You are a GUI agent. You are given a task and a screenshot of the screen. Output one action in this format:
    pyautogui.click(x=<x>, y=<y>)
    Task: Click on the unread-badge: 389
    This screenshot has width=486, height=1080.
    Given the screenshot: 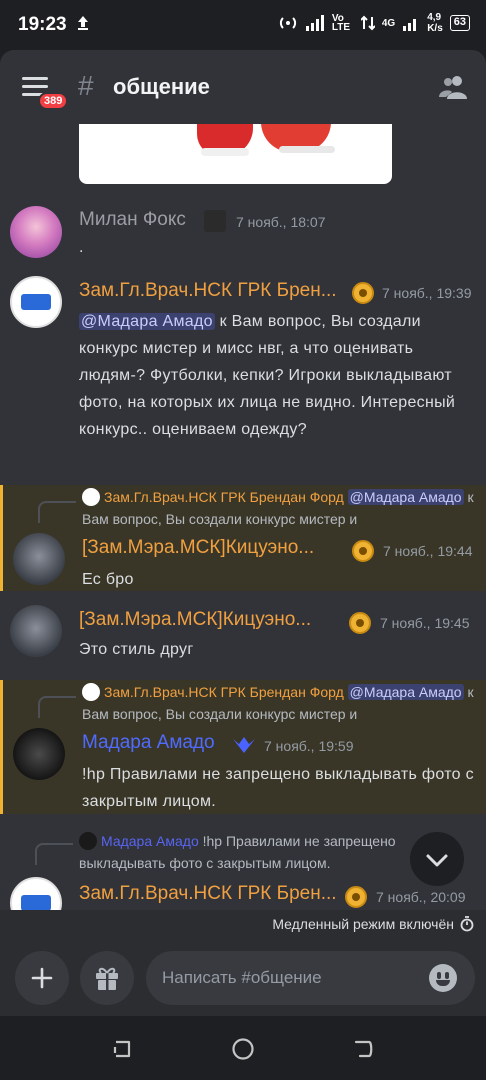 What is the action you would take?
    pyautogui.click(x=53, y=101)
    